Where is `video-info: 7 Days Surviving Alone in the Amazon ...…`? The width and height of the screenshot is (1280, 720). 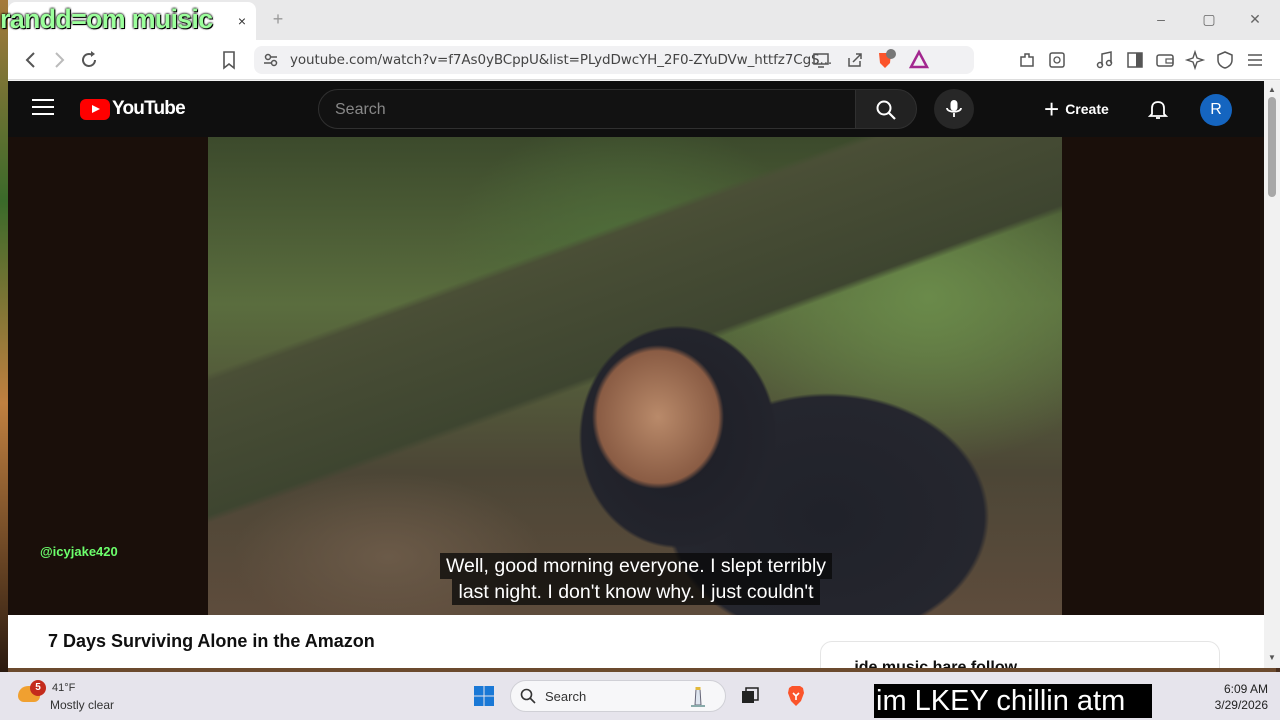 video-info: 7 Days Surviving Alone in the Amazon ...… is located at coordinates (636, 641).